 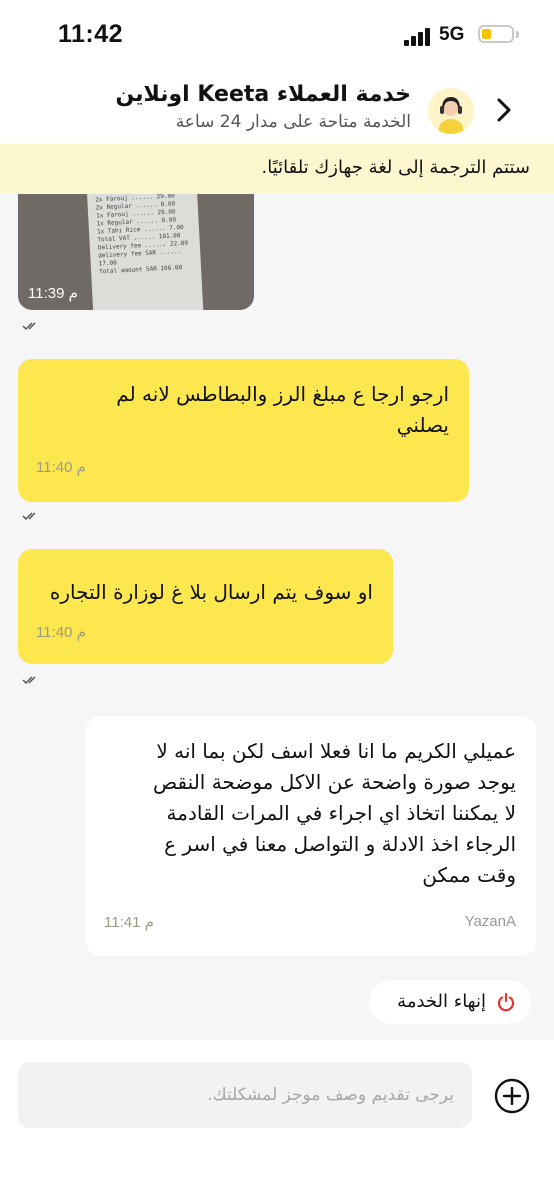 What do you see at coordinates (129, 922) in the screenshot?
I see `message-time: 11:41 م` at bounding box center [129, 922].